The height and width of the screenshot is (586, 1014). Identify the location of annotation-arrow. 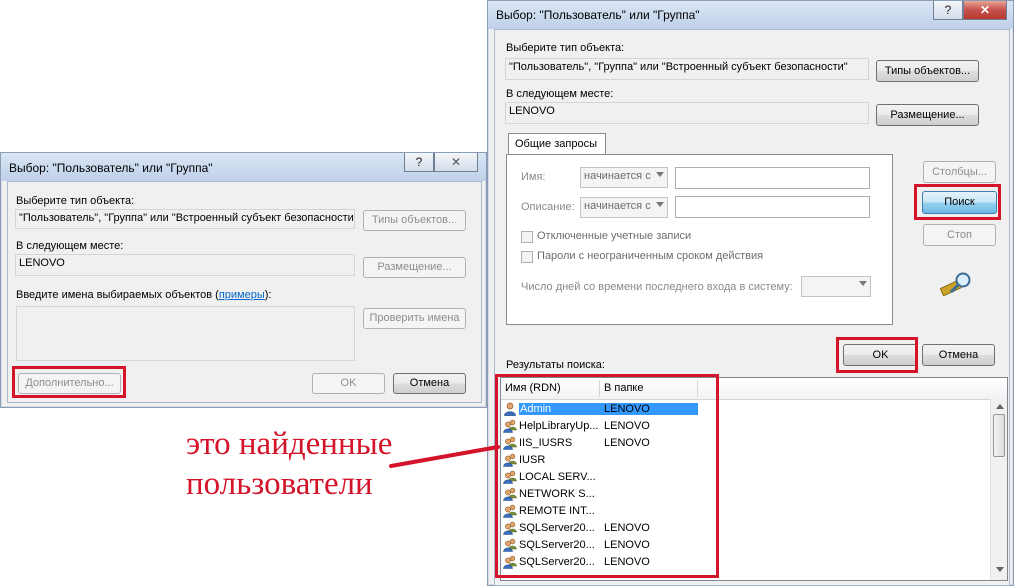
(444, 456).